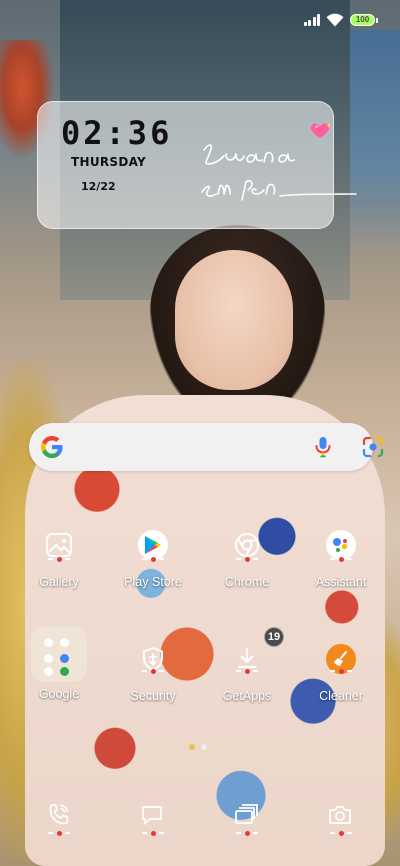 The image size is (400, 866). What do you see at coordinates (373, 447) in the screenshot?
I see `google-lens-icon` at bounding box center [373, 447].